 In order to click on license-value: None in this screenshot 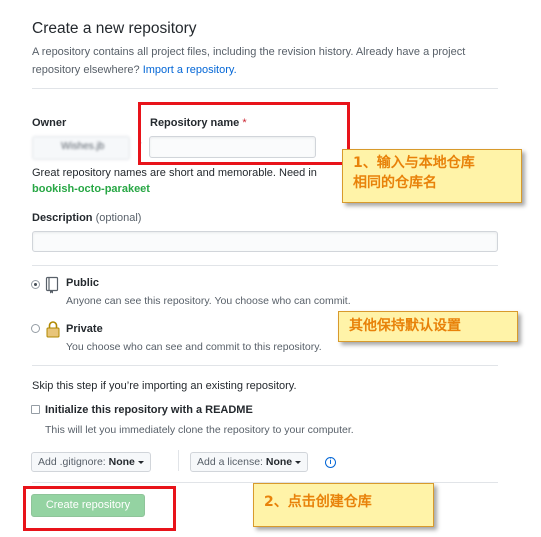, I will do `click(279, 462)`.